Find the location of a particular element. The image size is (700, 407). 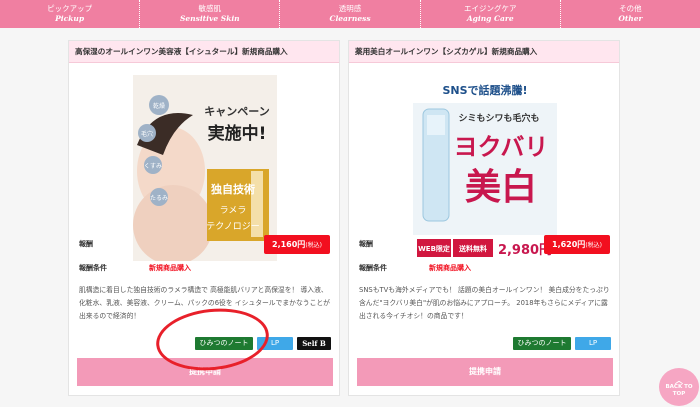

banner-big-text: ヨクバリ is located at coordinates (501, 147).